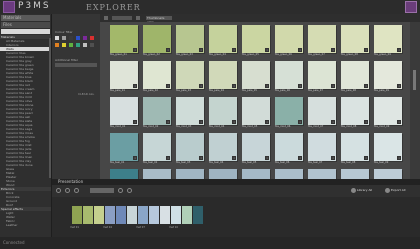  Describe the element at coordinates (157, 174) in the screenshot. I see `material-tile: itile_deep_02` at that location.